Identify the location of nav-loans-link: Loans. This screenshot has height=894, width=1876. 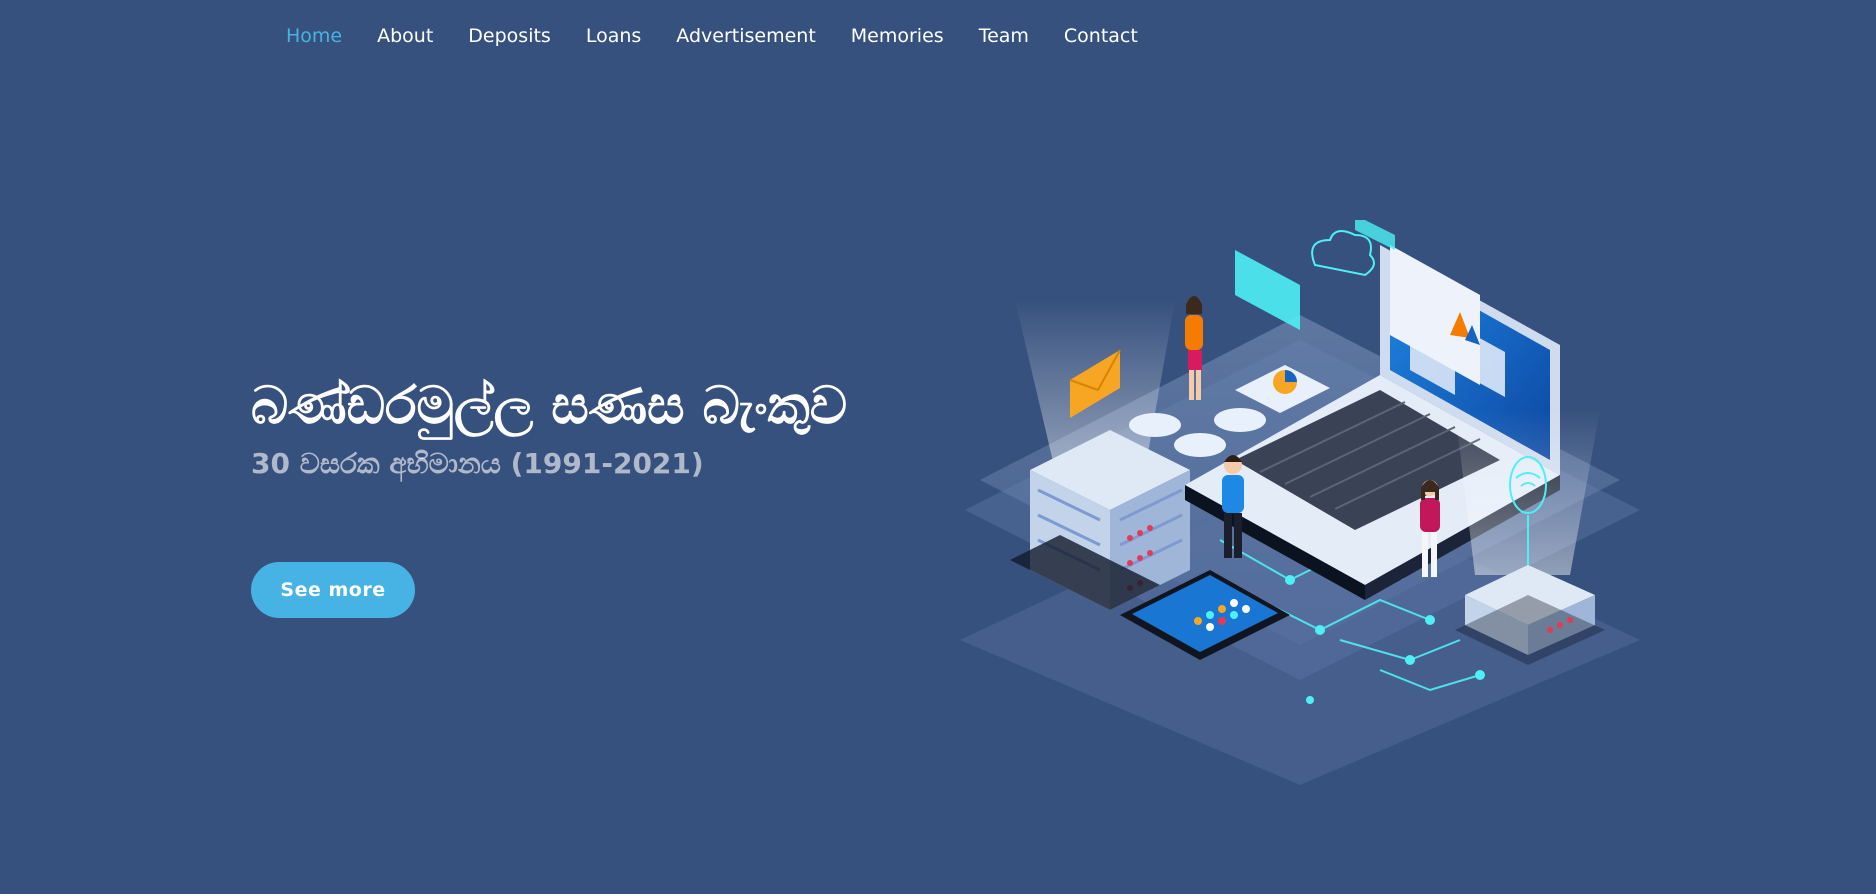
(613, 36).